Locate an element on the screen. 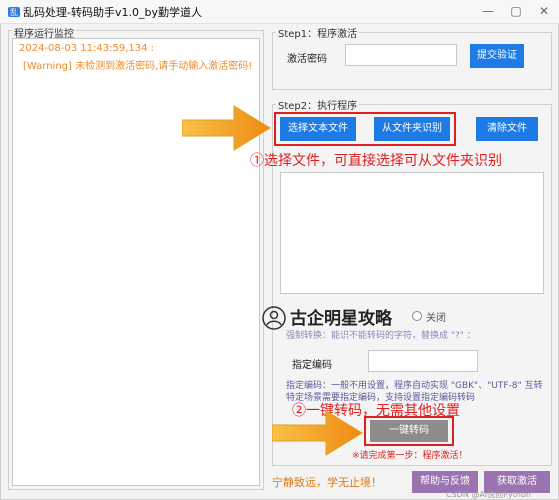  log-line: 2024-08-03 11:43:59,134 : is located at coordinates (87, 48).